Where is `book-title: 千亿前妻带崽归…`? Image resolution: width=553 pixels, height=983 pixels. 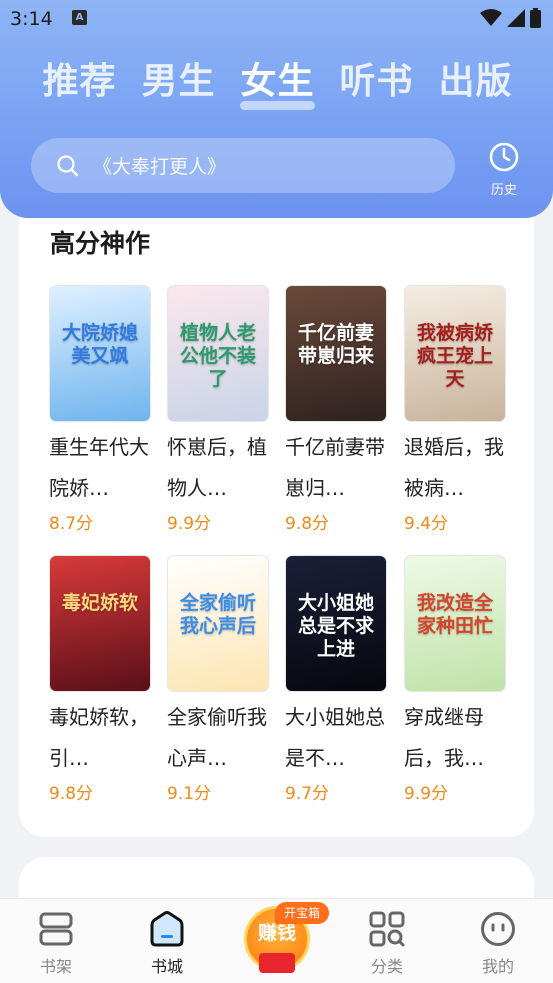 book-title: 千亿前妻带崽归… is located at coordinates (335, 467).